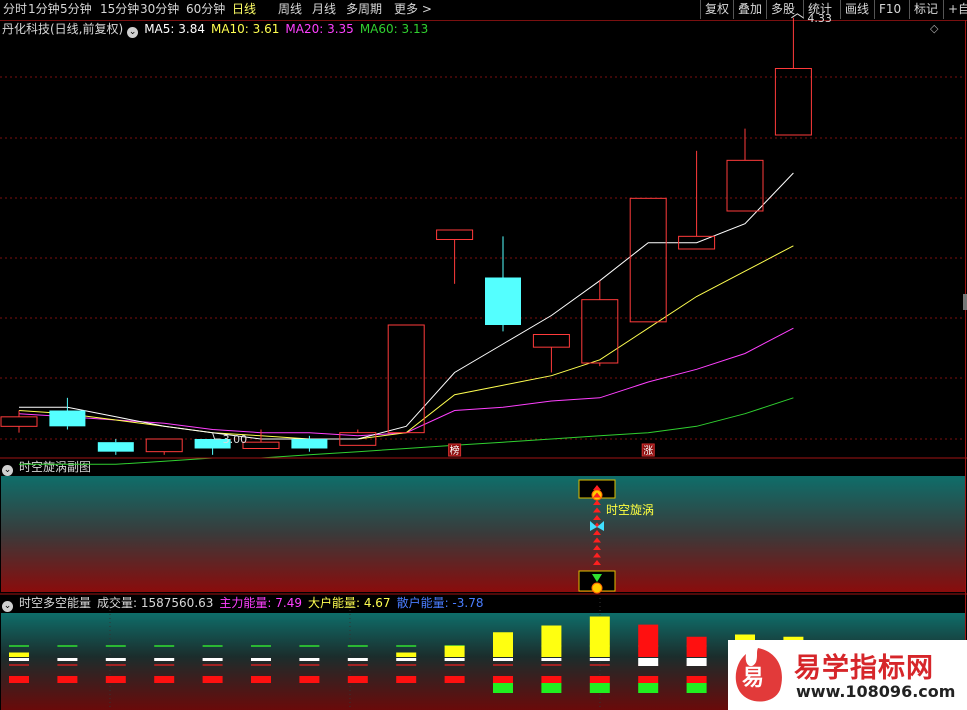 The image size is (967, 710). I want to click on vortex-label: 时空旋涡, so click(630, 510).